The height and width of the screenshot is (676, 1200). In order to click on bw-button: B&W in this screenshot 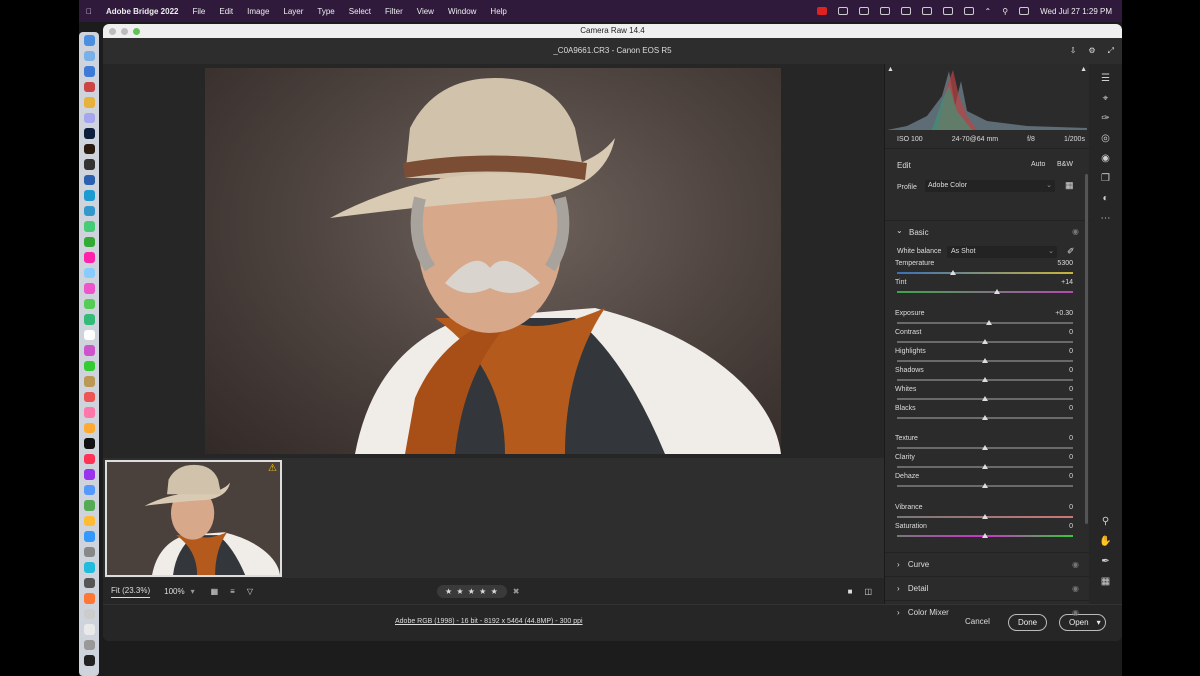, I will do `click(1065, 164)`.